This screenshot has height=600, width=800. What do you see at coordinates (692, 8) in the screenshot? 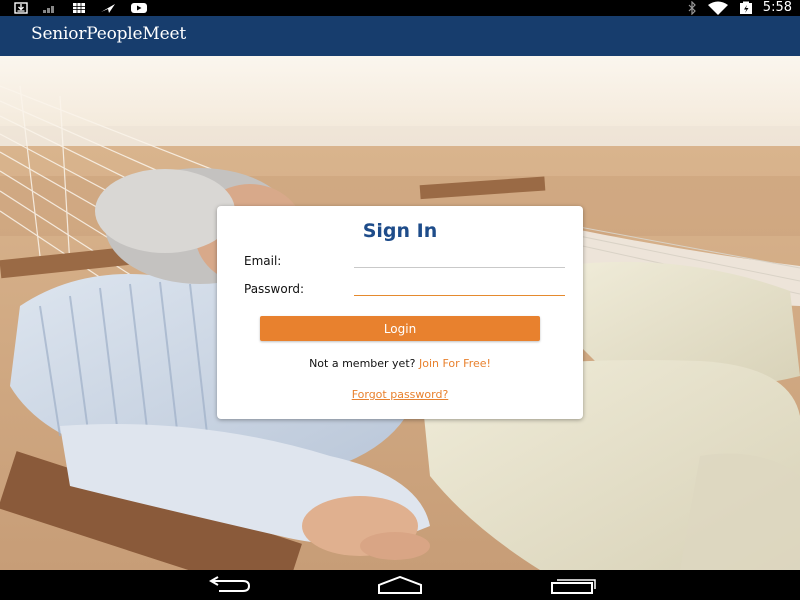
I see `bluetooth-icon` at bounding box center [692, 8].